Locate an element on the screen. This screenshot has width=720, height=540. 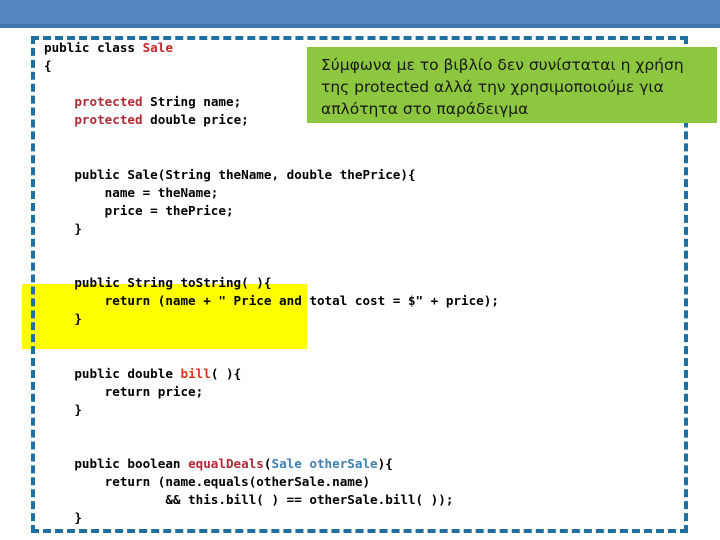
code-token: ( ){ is located at coordinates (226, 373).